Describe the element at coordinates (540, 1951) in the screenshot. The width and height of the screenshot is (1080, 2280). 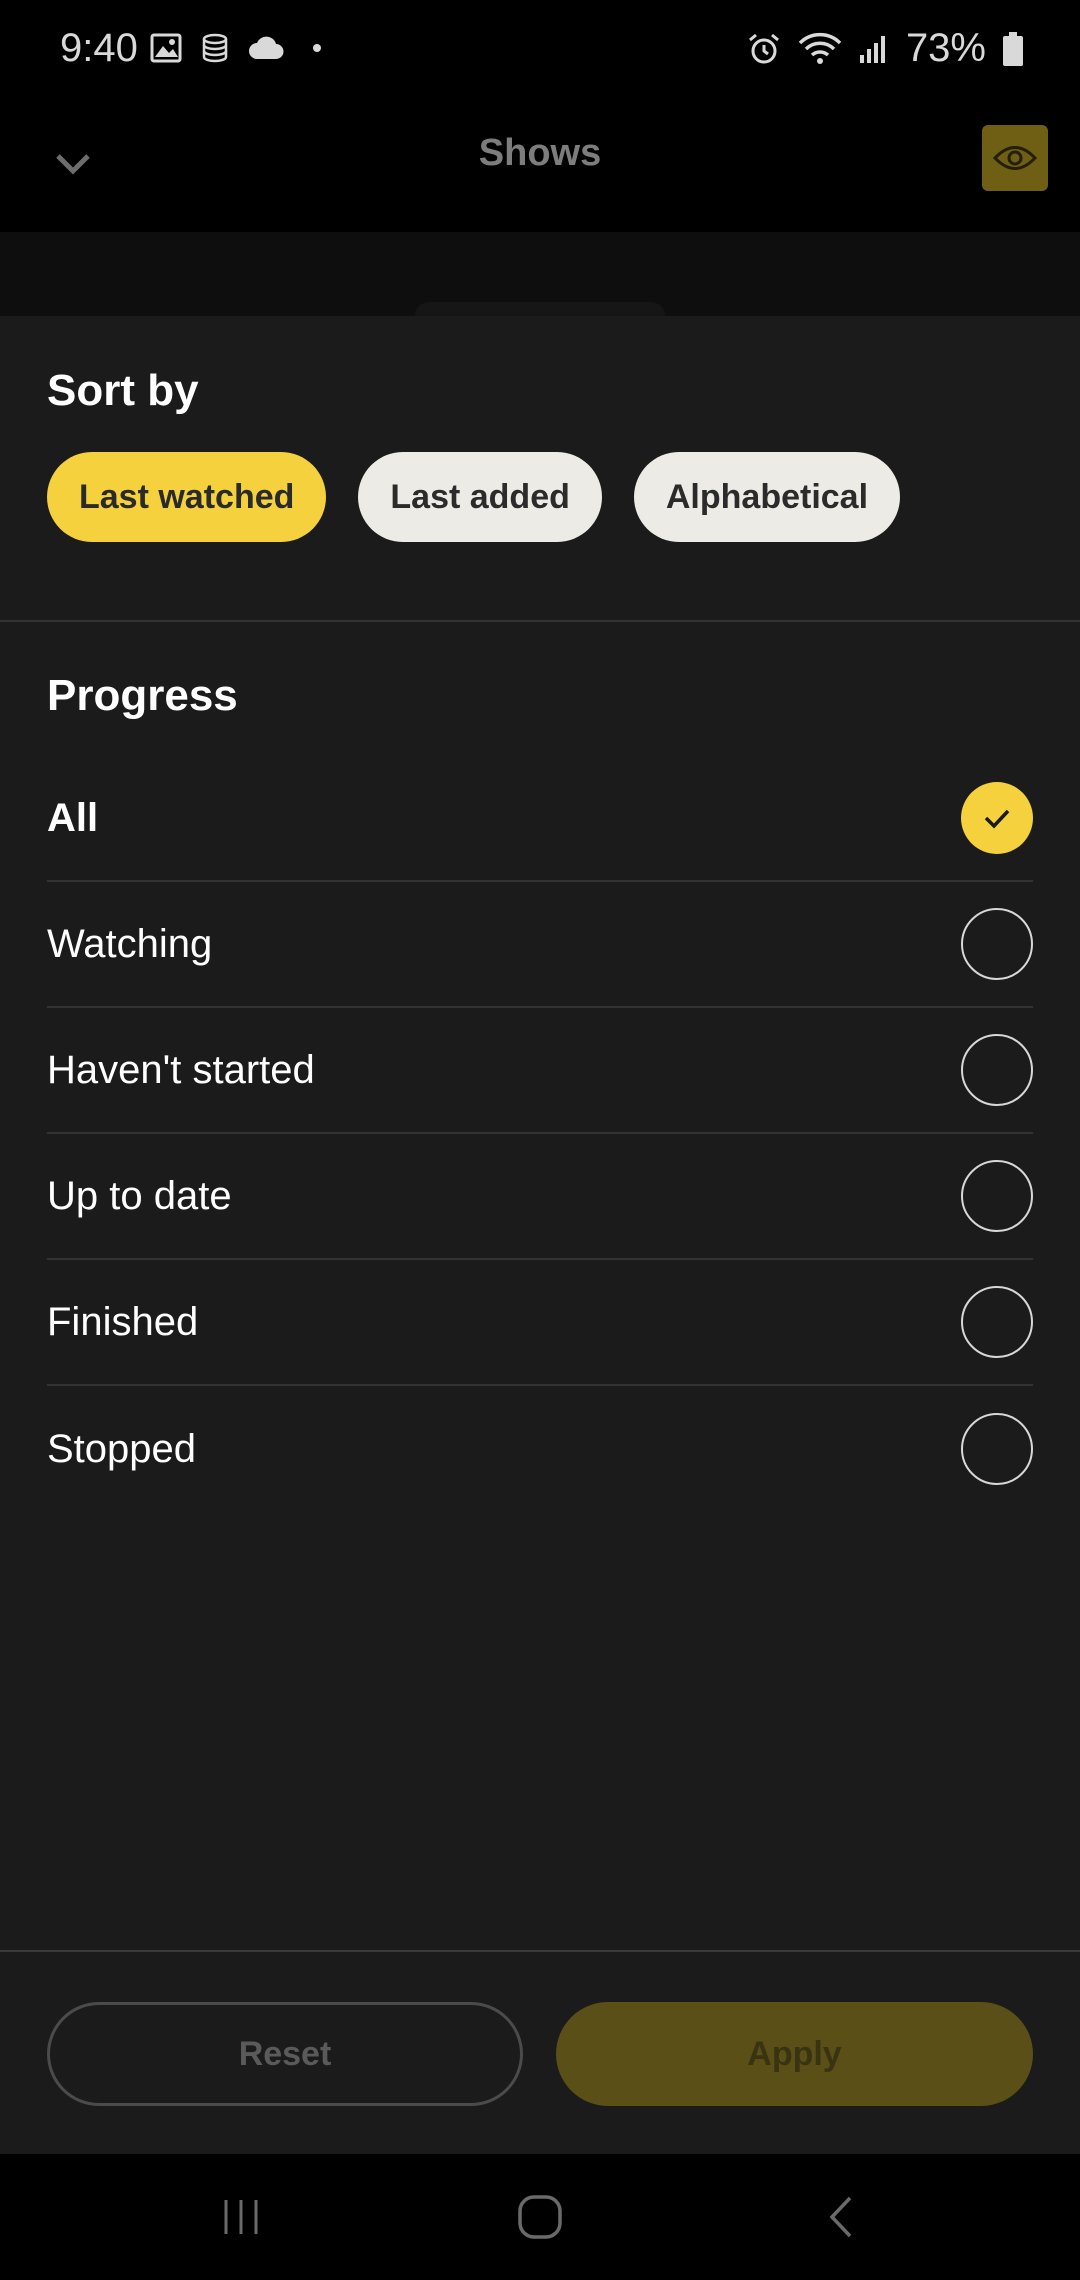
I see `footer-divider` at that location.